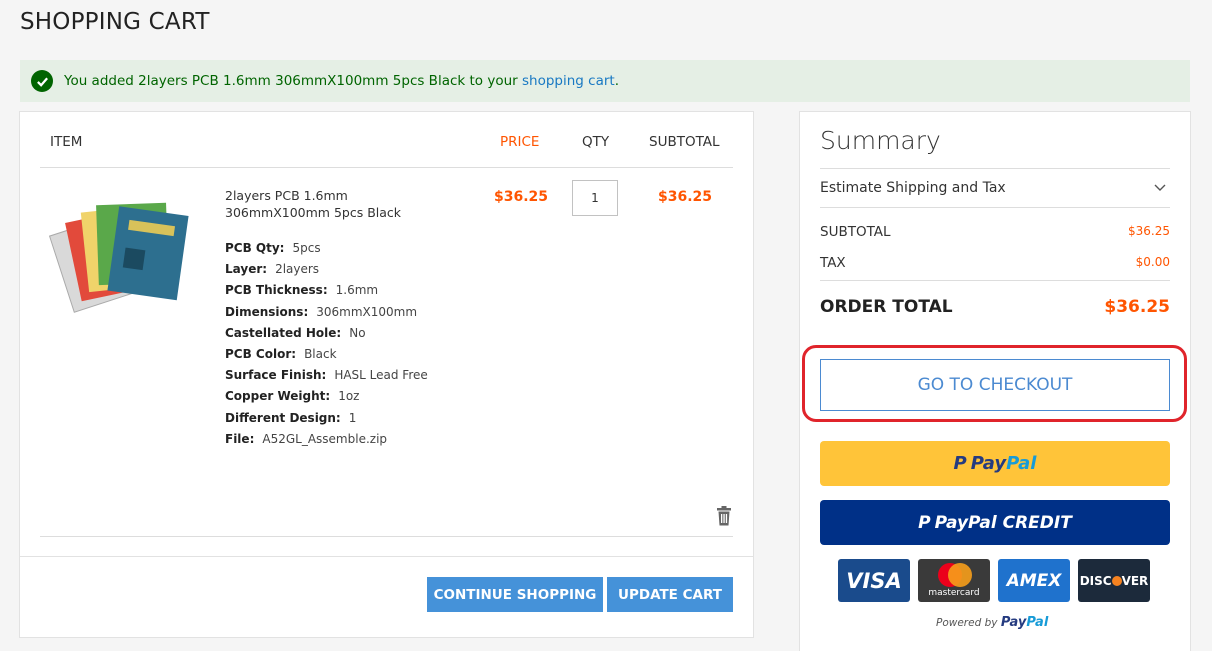 The image size is (1212, 651). What do you see at coordinates (42, 81) in the screenshot?
I see `checkmark-icon` at bounding box center [42, 81].